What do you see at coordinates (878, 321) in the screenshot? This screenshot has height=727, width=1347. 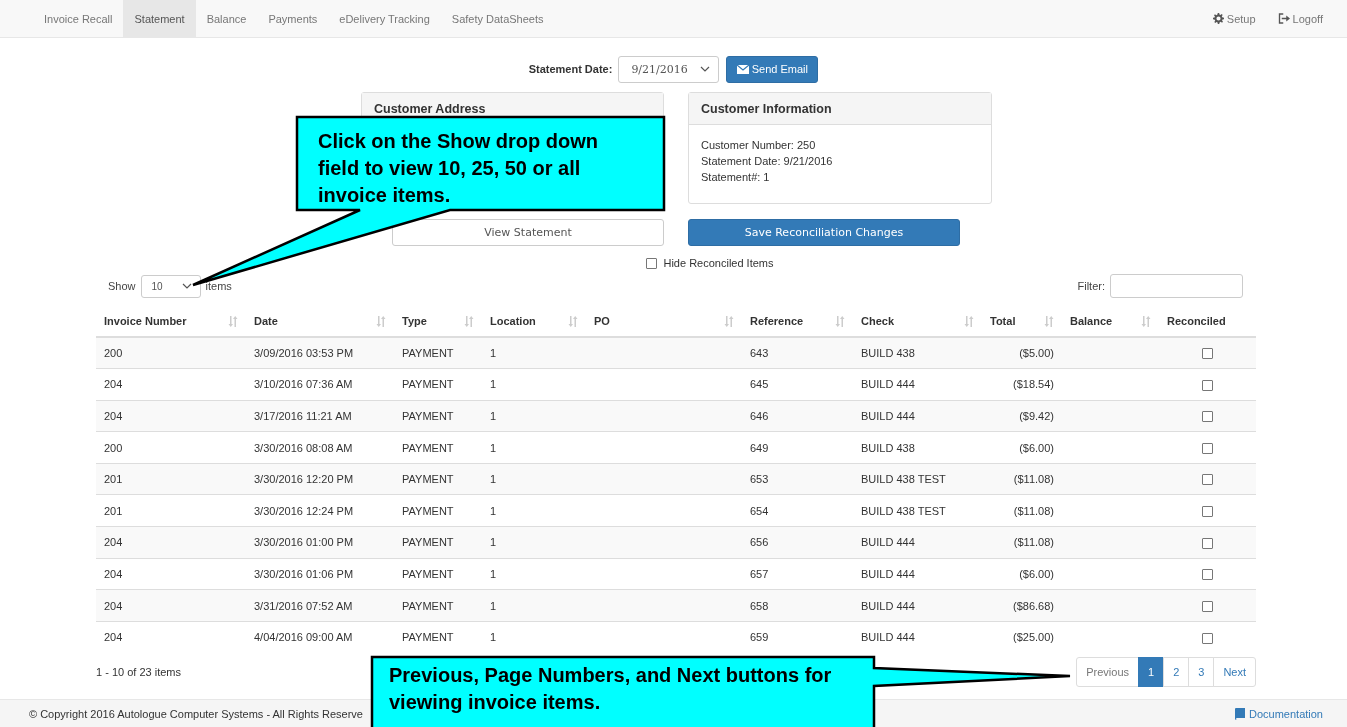 I see `header-label: Check` at bounding box center [878, 321].